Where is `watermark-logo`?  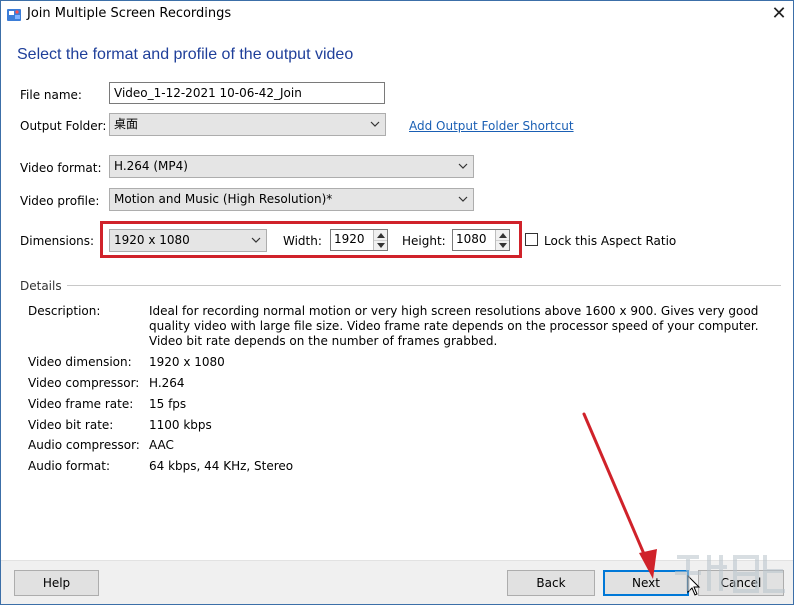 watermark-logo is located at coordinates (730, 574).